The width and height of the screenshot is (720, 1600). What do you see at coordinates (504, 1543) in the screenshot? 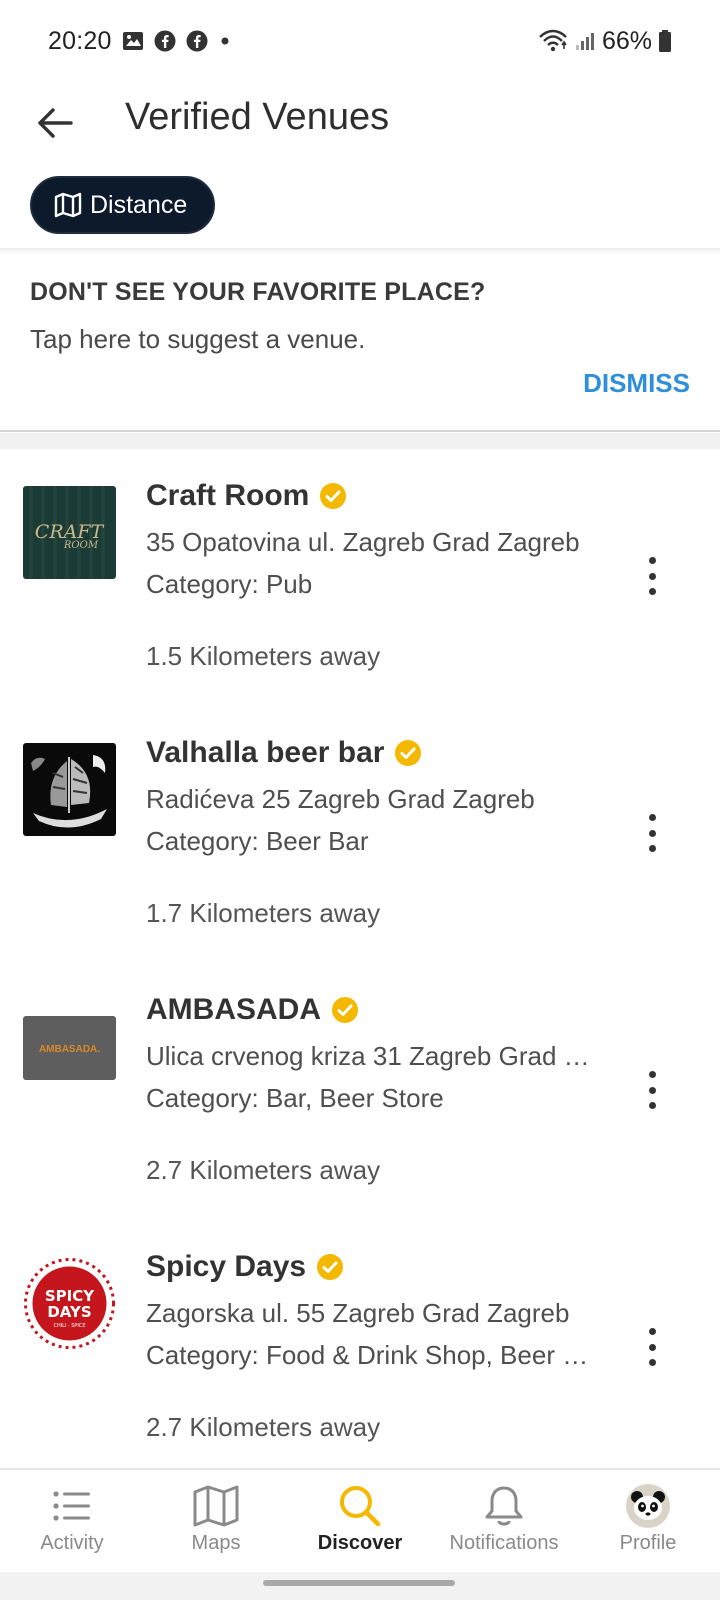
I see `nav-label: Notifications` at bounding box center [504, 1543].